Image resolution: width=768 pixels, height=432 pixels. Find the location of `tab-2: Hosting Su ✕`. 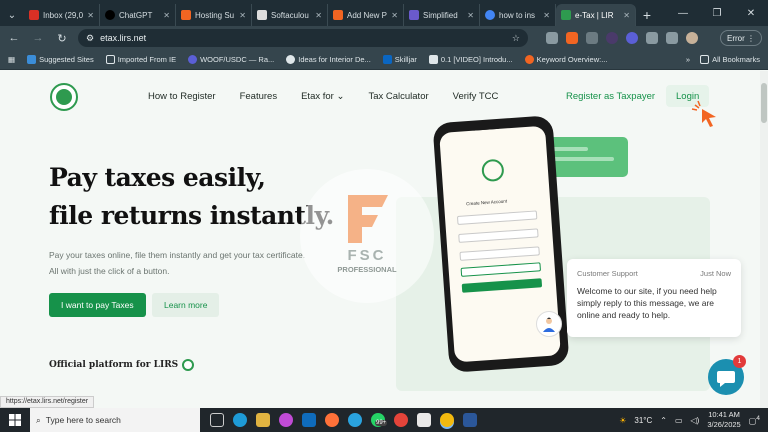

tab-2: Hosting Su ✕ is located at coordinates (214, 15).